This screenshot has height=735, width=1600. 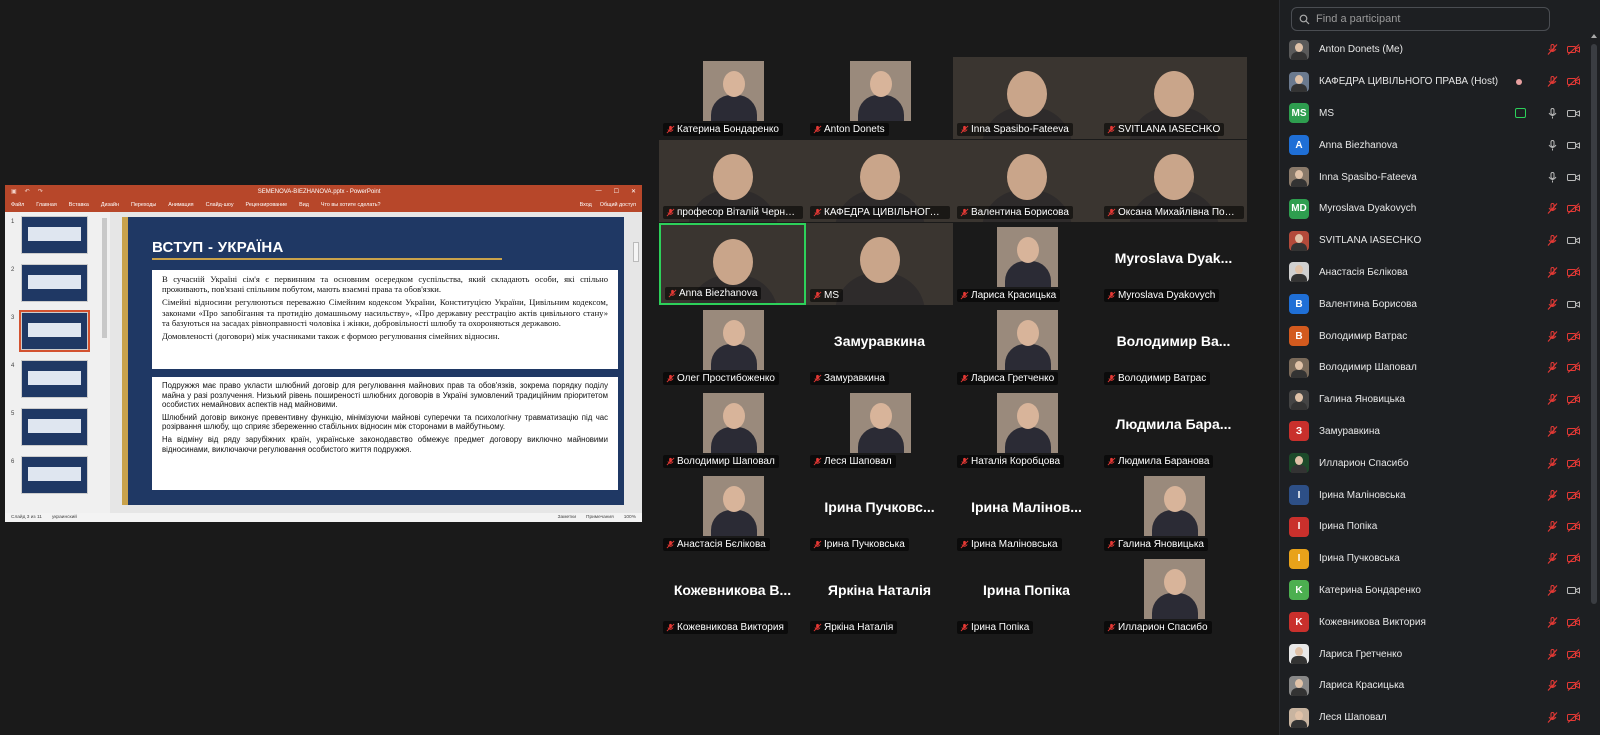 What do you see at coordinates (879, 596) in the screenshot?
I see `participant-tile: Яркіна Наталія Яркіна Наталія` at bounding box center [879, 596].